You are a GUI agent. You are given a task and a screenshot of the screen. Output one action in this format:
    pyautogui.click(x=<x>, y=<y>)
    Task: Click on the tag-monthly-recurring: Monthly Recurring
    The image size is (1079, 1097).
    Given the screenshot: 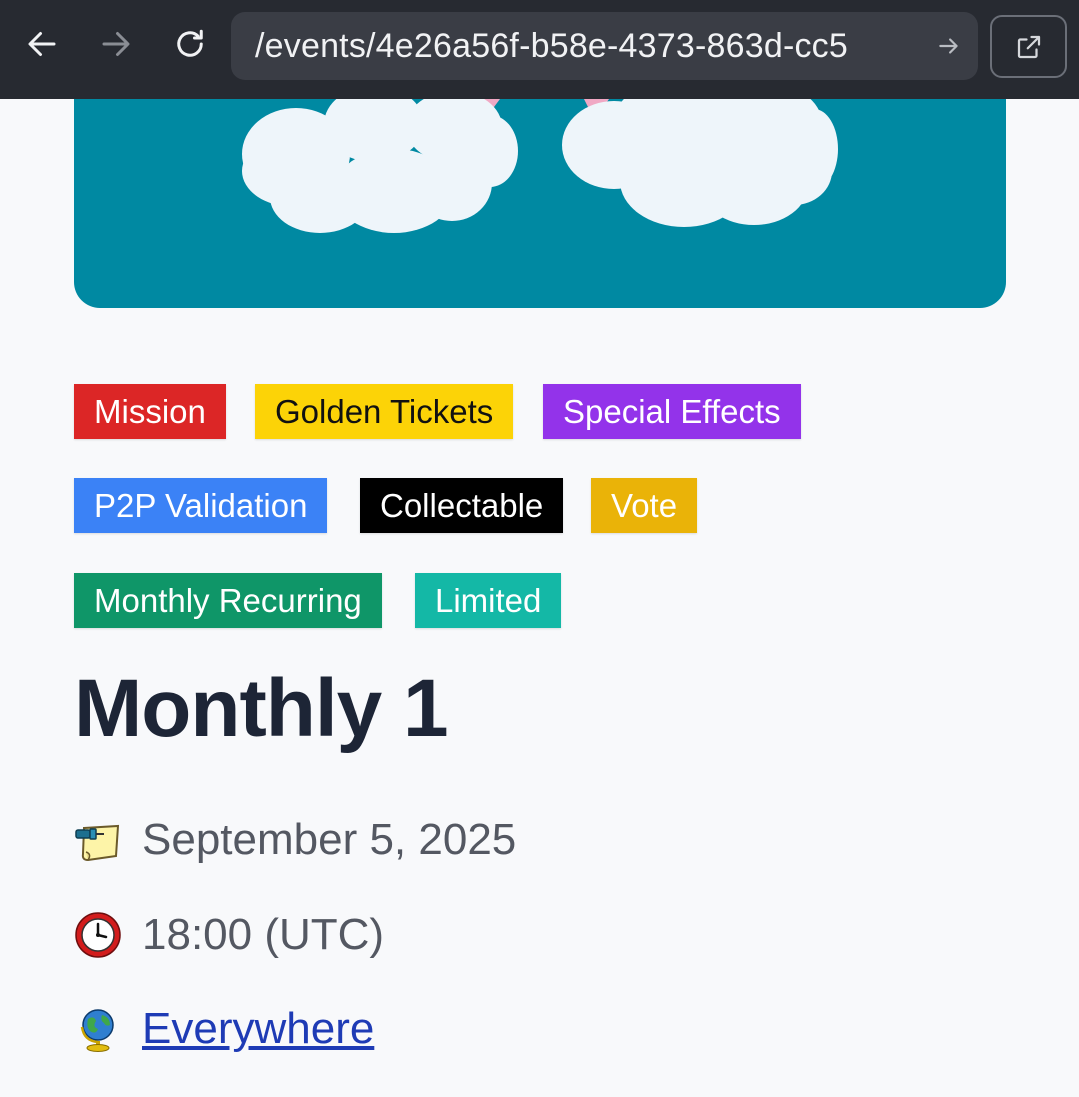 What is the action you would take?
    pyautogui.click(x=228, y=600)
    